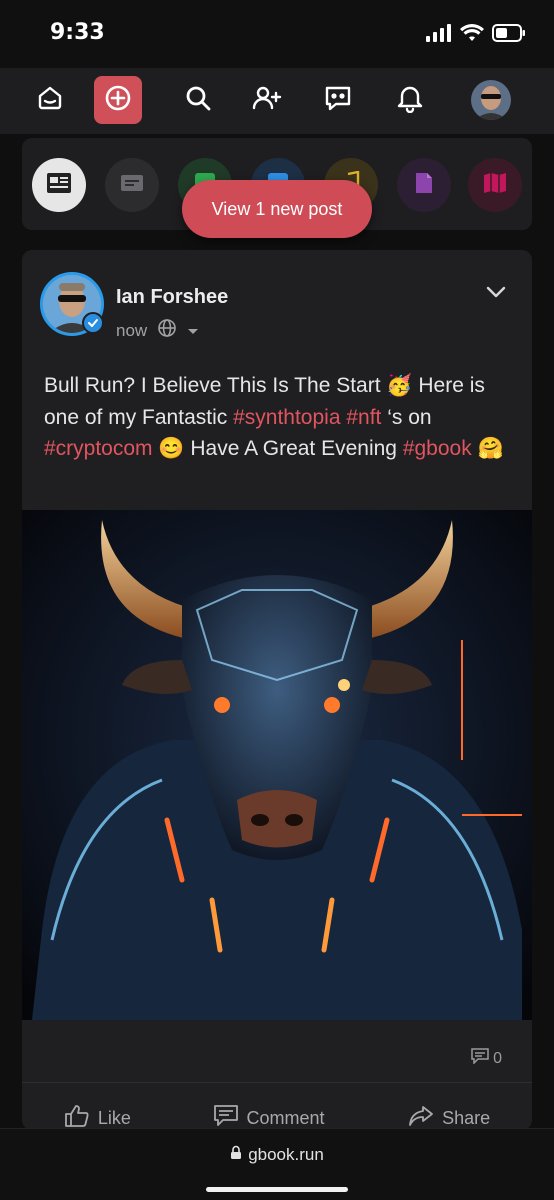 This screenshot has width=554, height=1200. I want to click on status-time: 9:33, so click(77, 32).